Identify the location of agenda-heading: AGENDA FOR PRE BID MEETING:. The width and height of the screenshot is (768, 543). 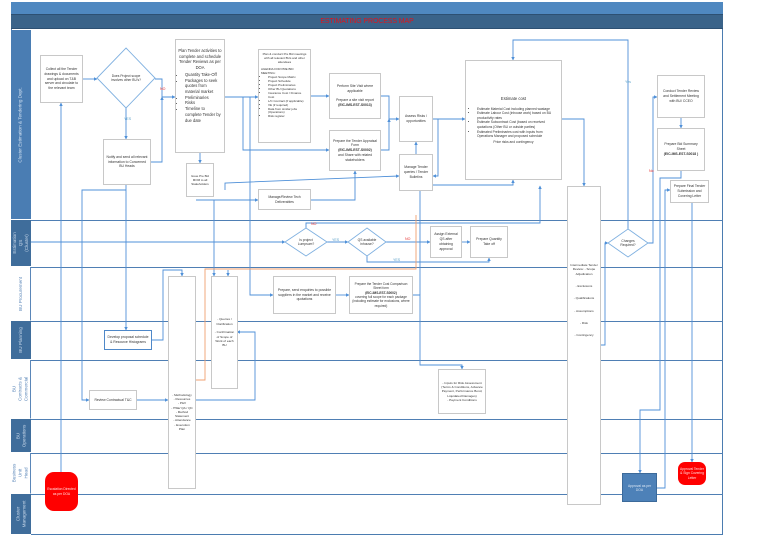
(277, 70).